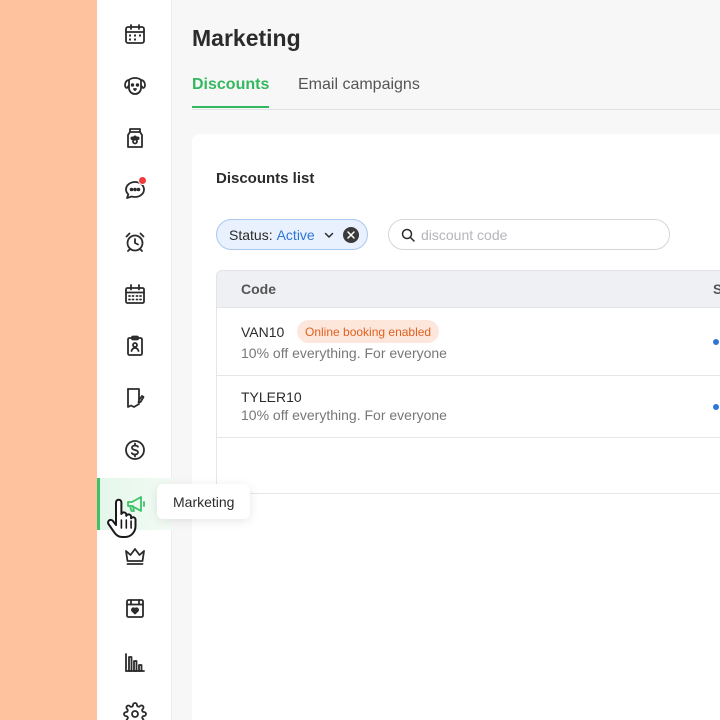 The width and height of the screenshot is (720, 720). I want to click on filter-label: Status:, so click(251, 234).